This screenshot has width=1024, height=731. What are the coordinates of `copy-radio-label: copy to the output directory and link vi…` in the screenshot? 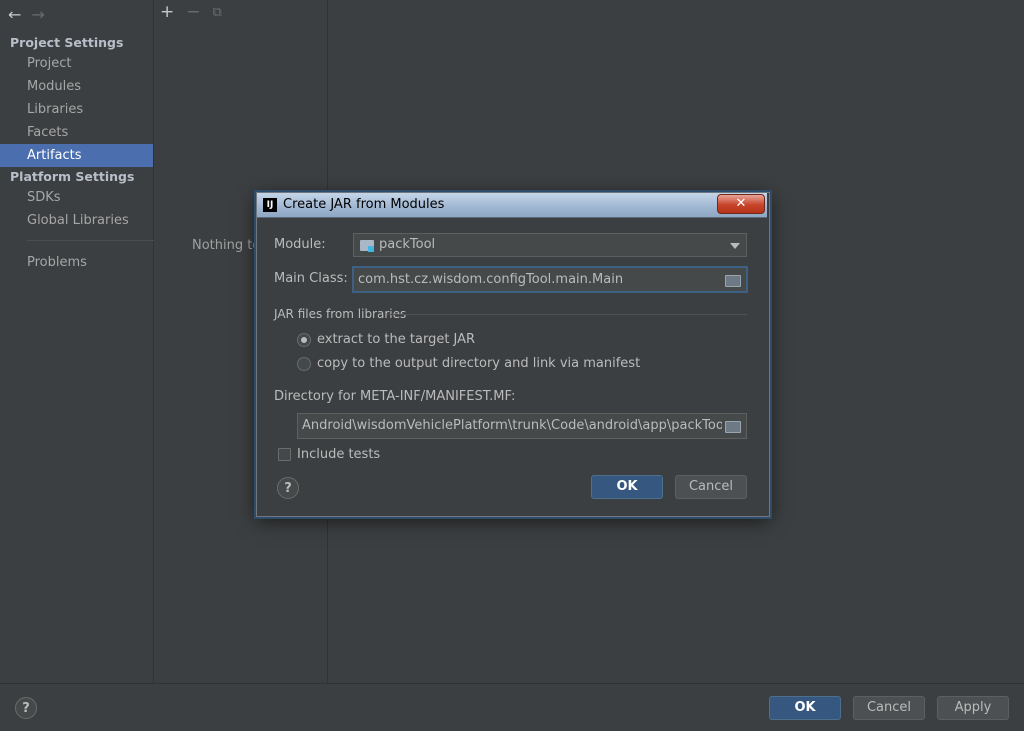 It's located at (478, 363).